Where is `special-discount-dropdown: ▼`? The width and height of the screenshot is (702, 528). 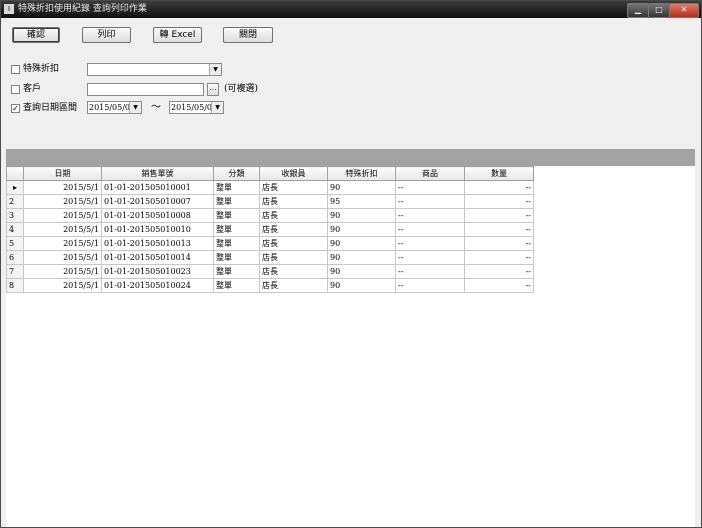
special-discount-dropdown: ▼ is located at coordinates (154, 69).